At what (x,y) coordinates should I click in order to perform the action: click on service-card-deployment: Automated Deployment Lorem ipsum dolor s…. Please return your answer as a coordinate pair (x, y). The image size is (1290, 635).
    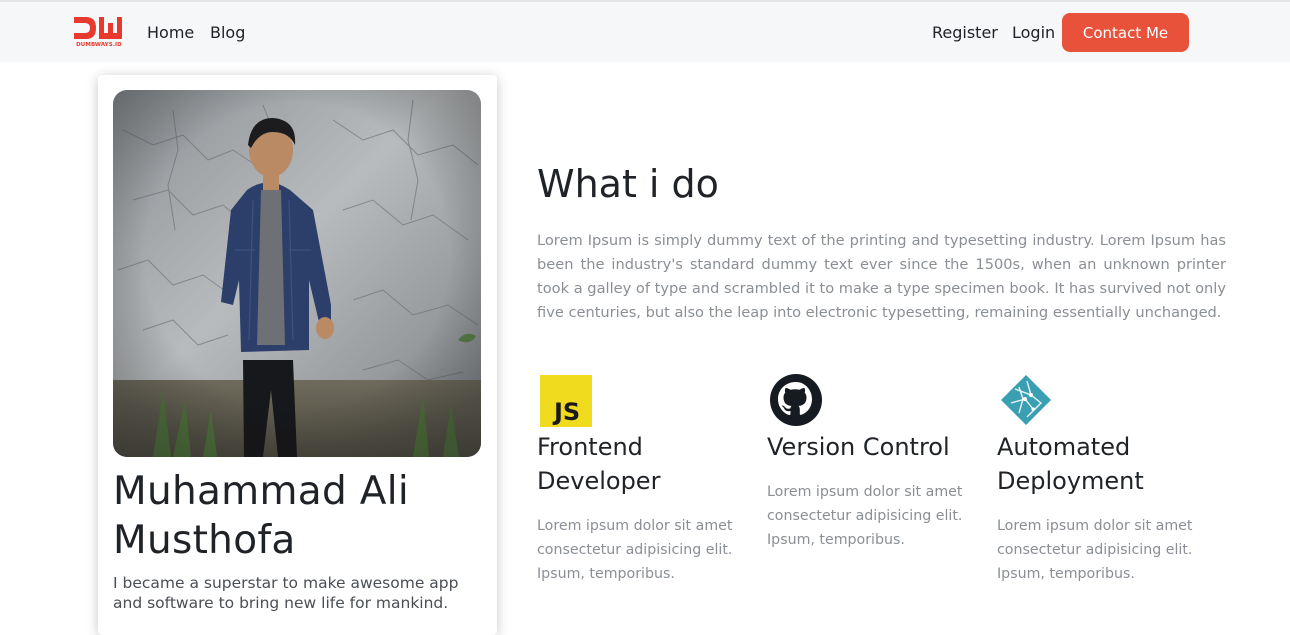
    Looking at the image, I should click on (1109, 479).